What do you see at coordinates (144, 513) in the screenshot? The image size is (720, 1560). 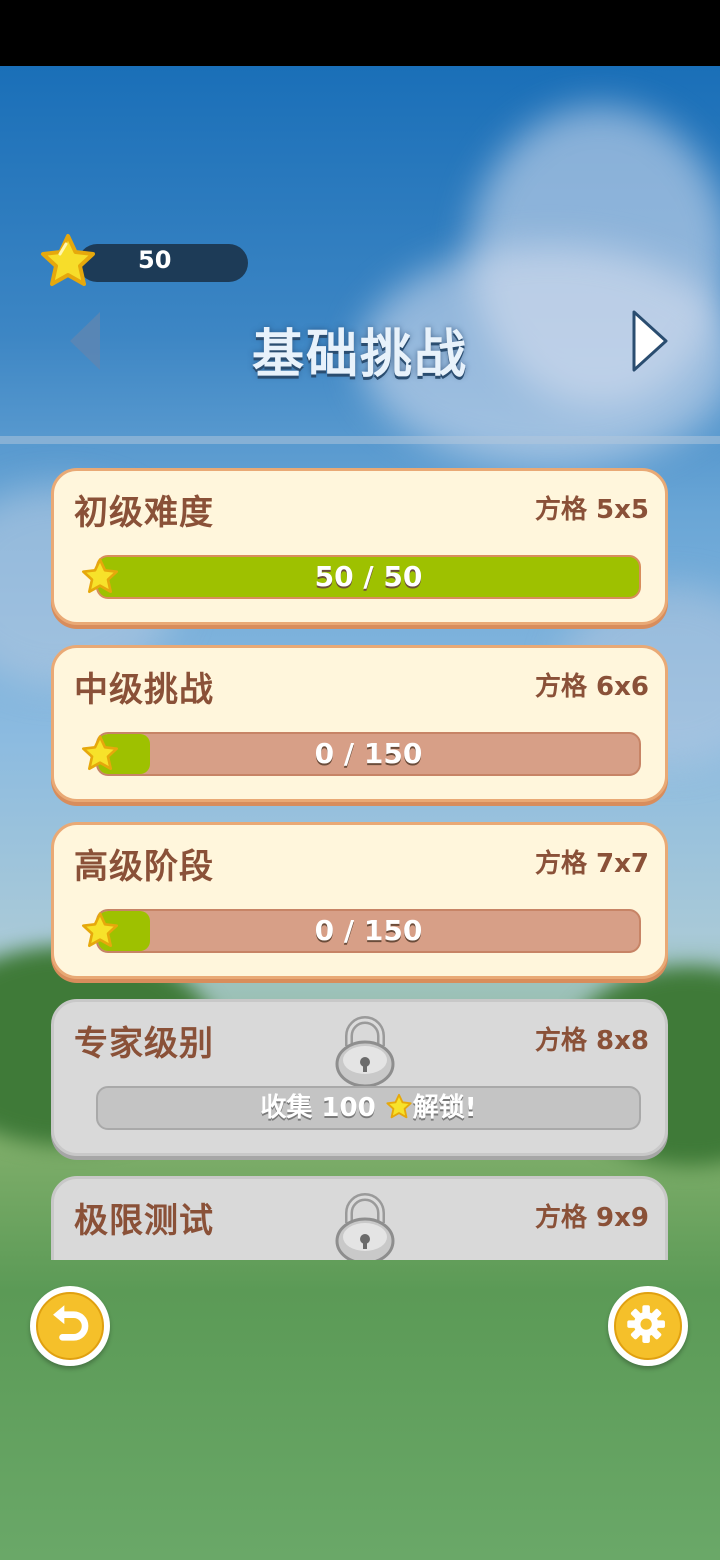 I see `level-title: 初级难度` at bounding box center [144, 513].